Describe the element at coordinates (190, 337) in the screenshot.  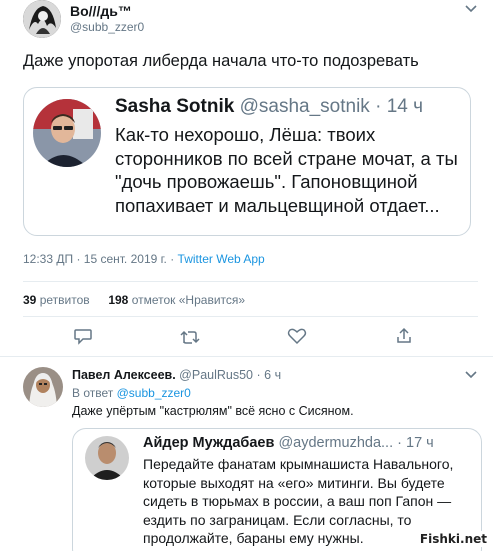
I see `retweet-icon` at that location.